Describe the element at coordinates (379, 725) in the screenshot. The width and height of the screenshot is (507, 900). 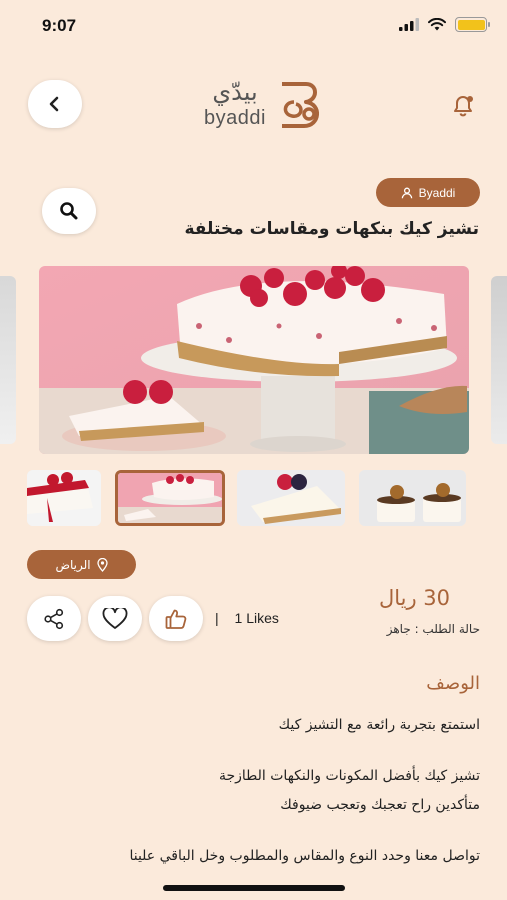
I see `description-line: استمتع بتجربة رائعة مع التشيز كيك` at that location.